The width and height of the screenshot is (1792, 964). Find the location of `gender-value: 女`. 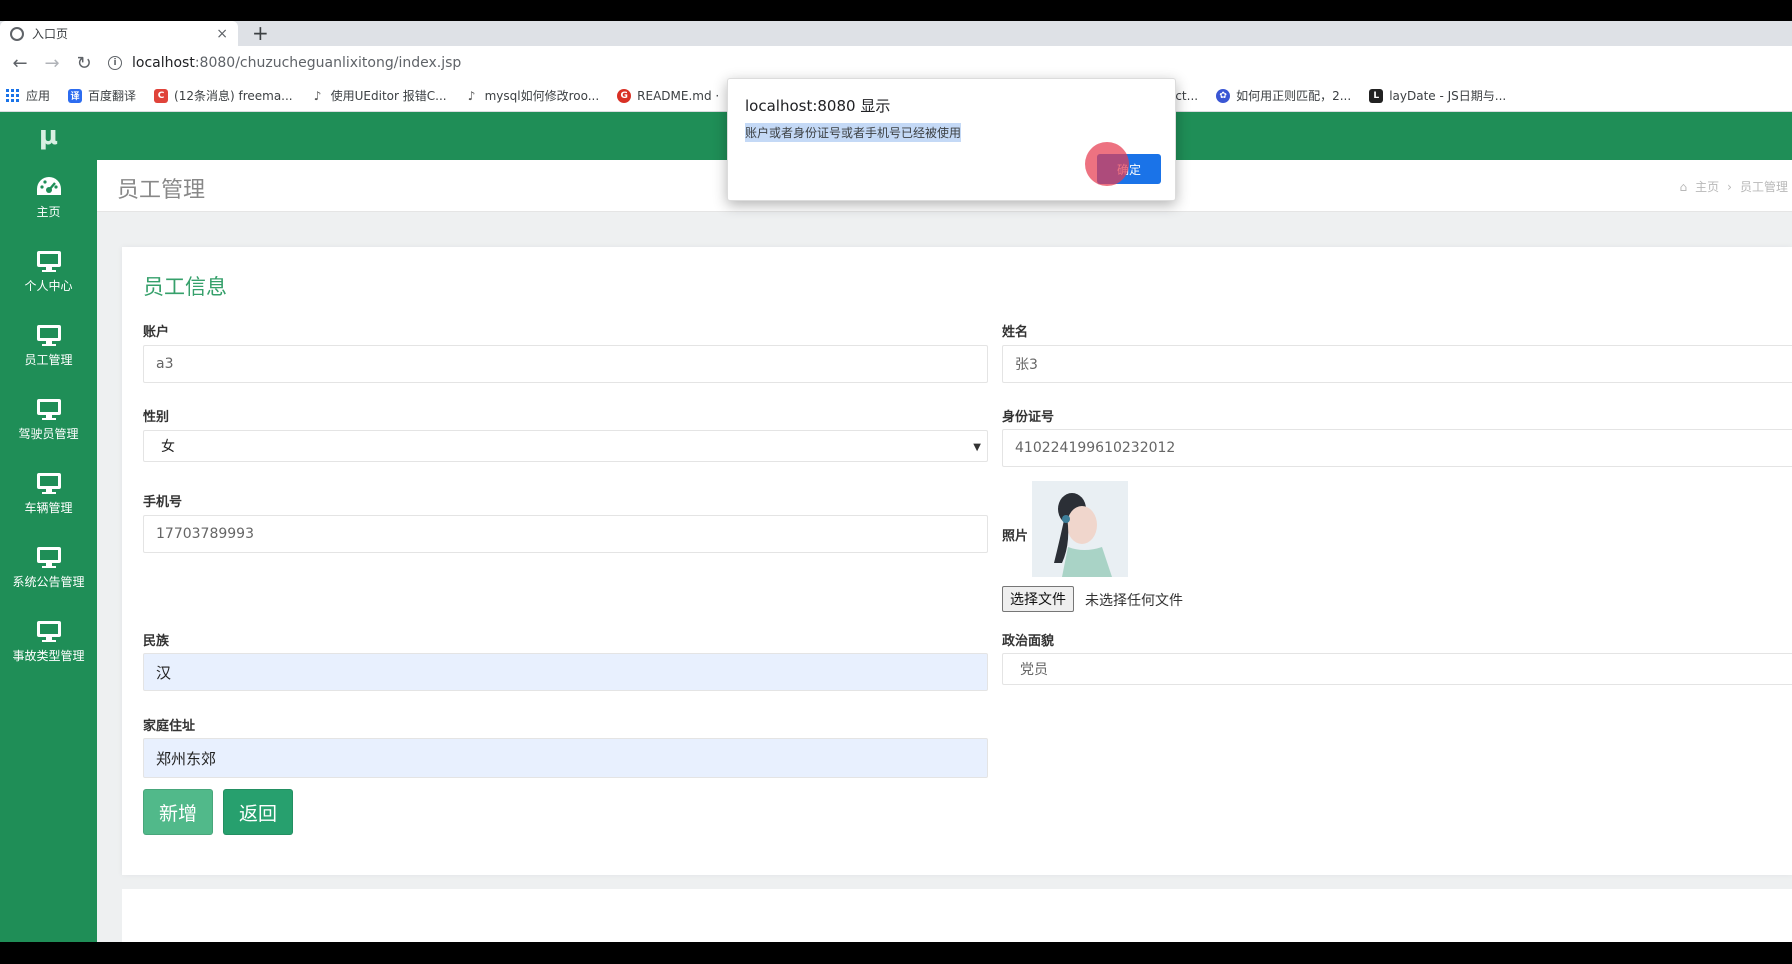

gender-value: 女 is located at coordinates (168, 447).